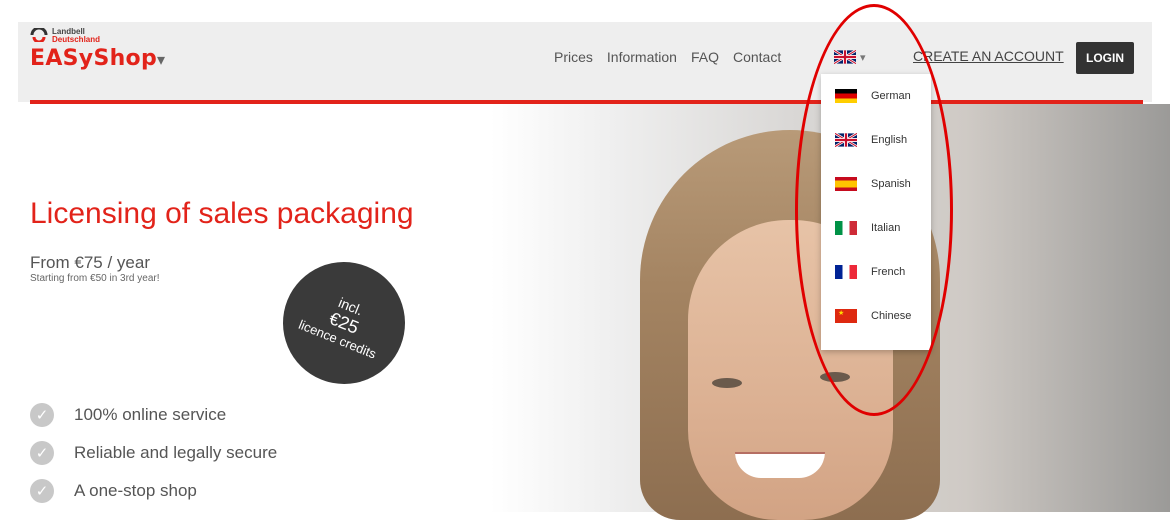  I want to click on create-account-link: CREATE AN ACCOUNT, so click(988, 56).